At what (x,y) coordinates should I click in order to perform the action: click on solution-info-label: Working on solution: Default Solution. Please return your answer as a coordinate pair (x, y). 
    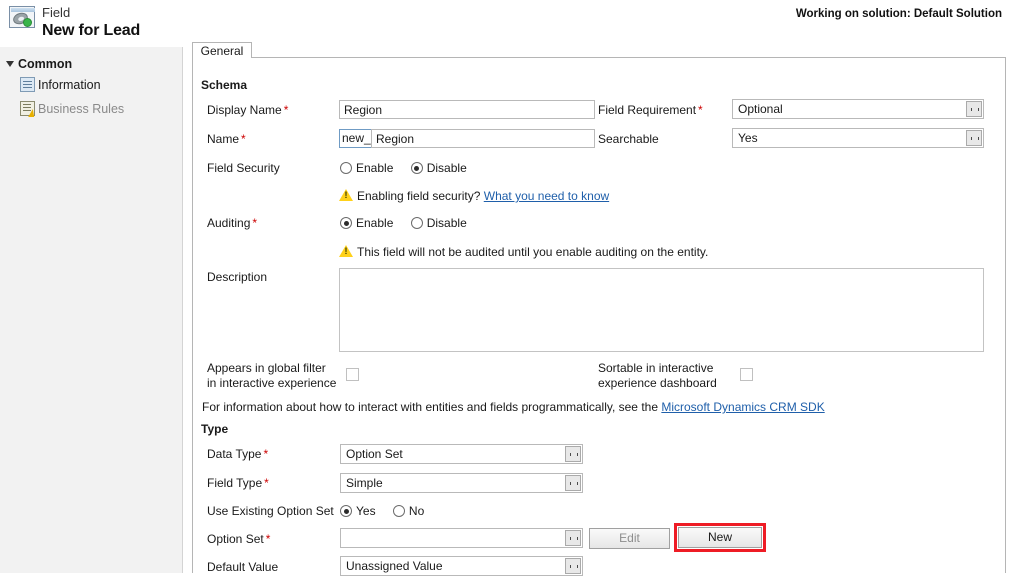
    Looking at the image, I should click on (898, 14).